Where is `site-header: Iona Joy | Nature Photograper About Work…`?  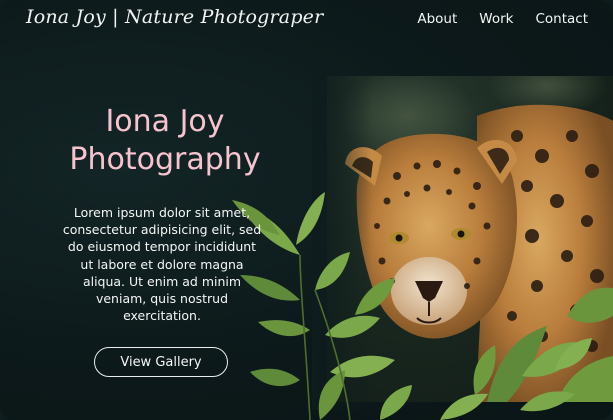 site-header: Iona Joy | Nature Photograper About Work… is located at coordinates (306, 21).